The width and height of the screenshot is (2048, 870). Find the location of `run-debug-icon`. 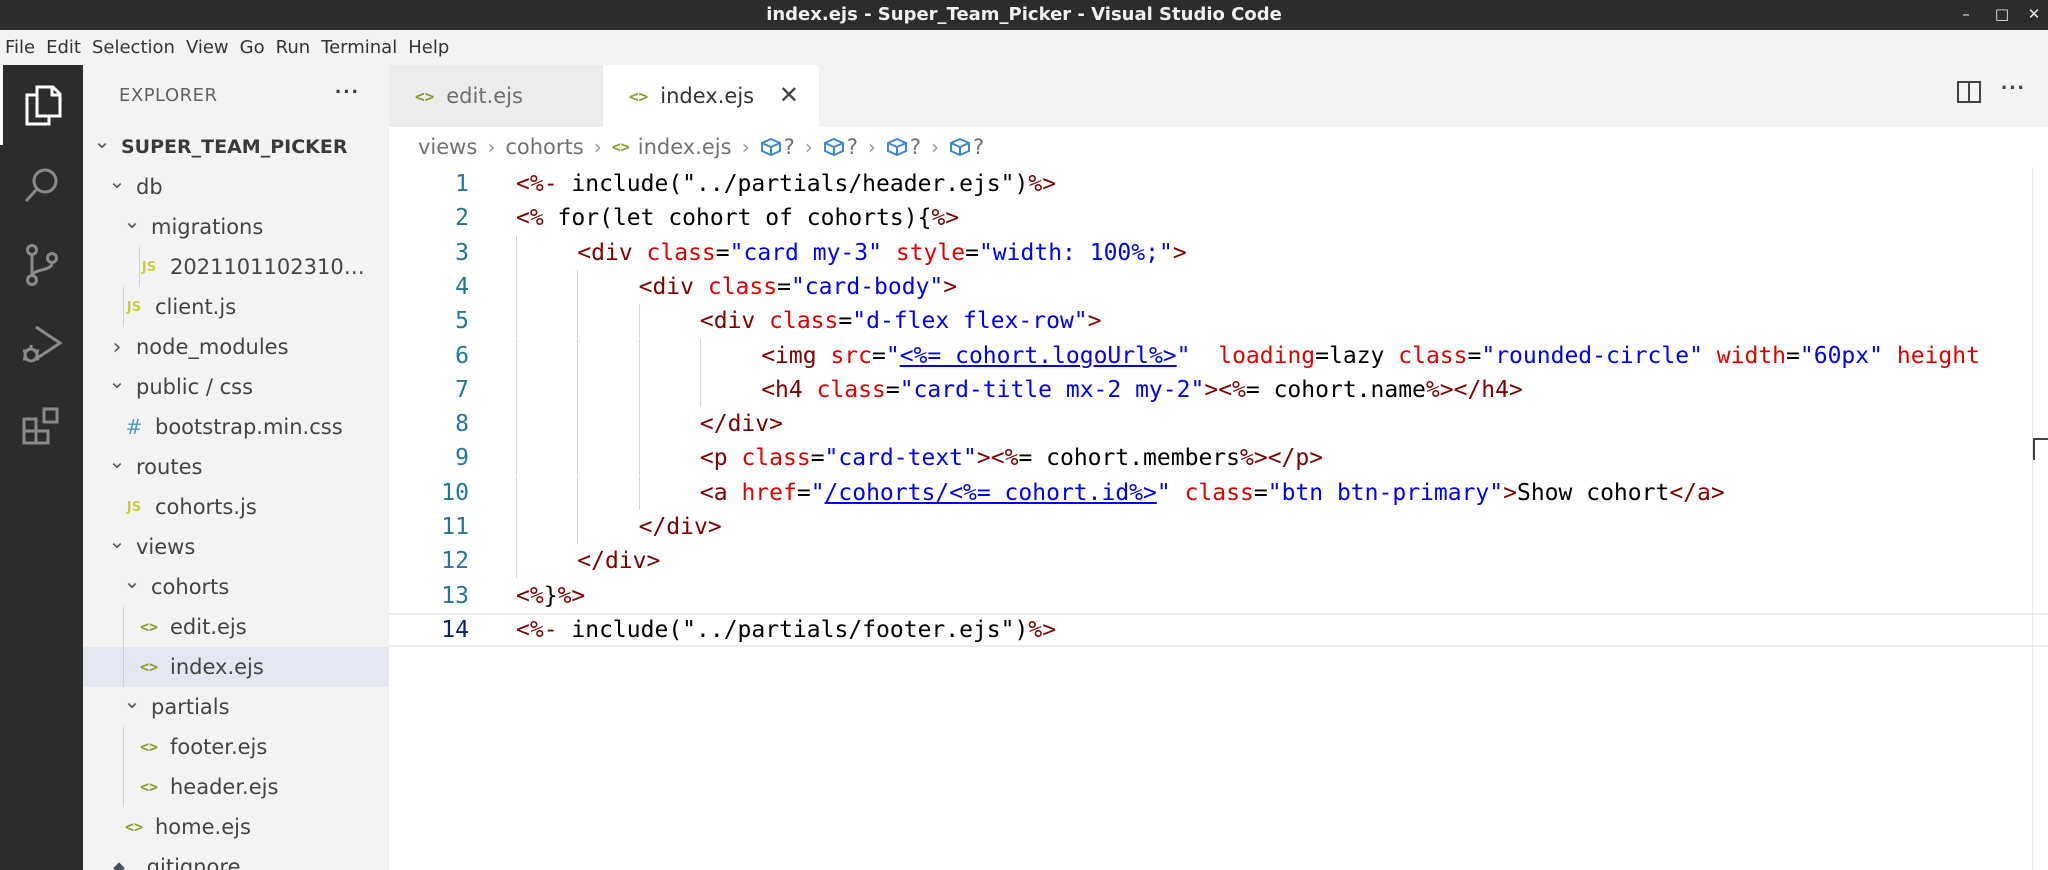

run-debug-icon is located at coordinates (41, 345).